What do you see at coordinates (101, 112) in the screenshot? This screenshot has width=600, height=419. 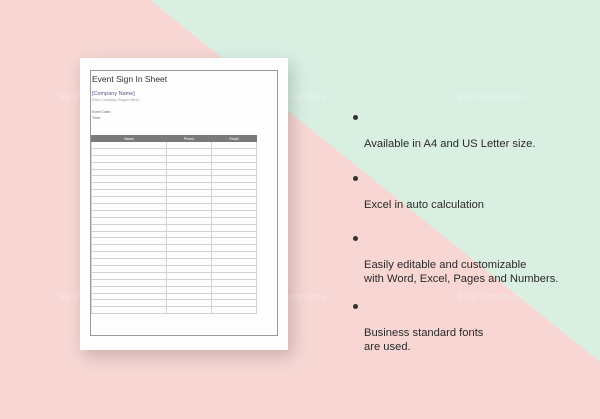 I see `event-date-label: Event Date:` at bounding box center [101, 112].